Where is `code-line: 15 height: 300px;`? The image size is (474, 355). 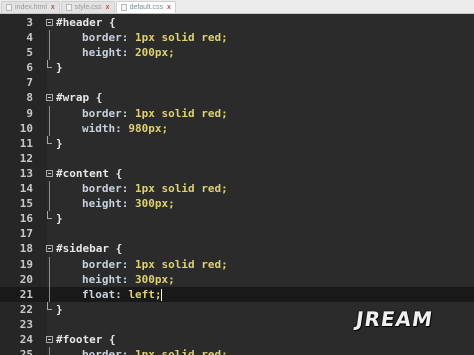 code-line: 15 height: 300px; is located at coordinates (237, 204).